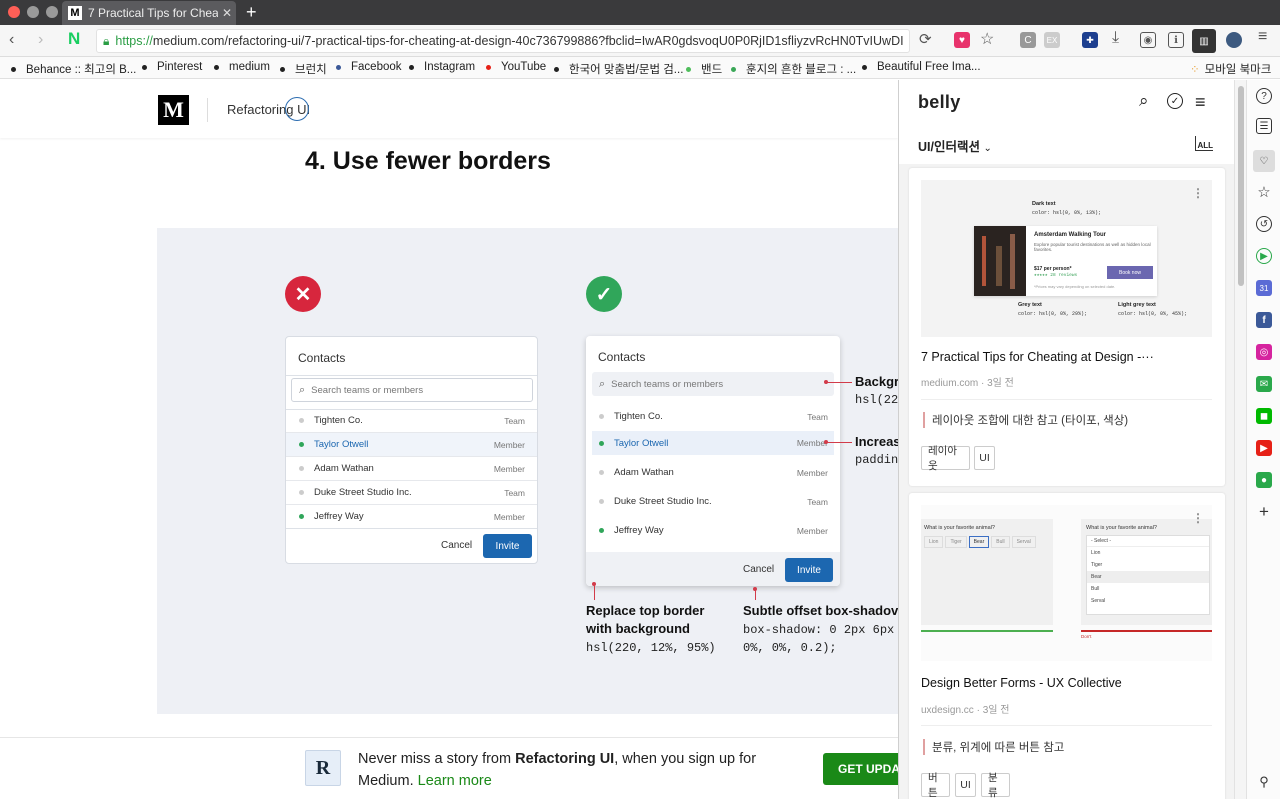  What do you see at coordinates (442, 67) in the screenshot?
I see `bookmark-item: Instagram` at bounding box center [442, 67].